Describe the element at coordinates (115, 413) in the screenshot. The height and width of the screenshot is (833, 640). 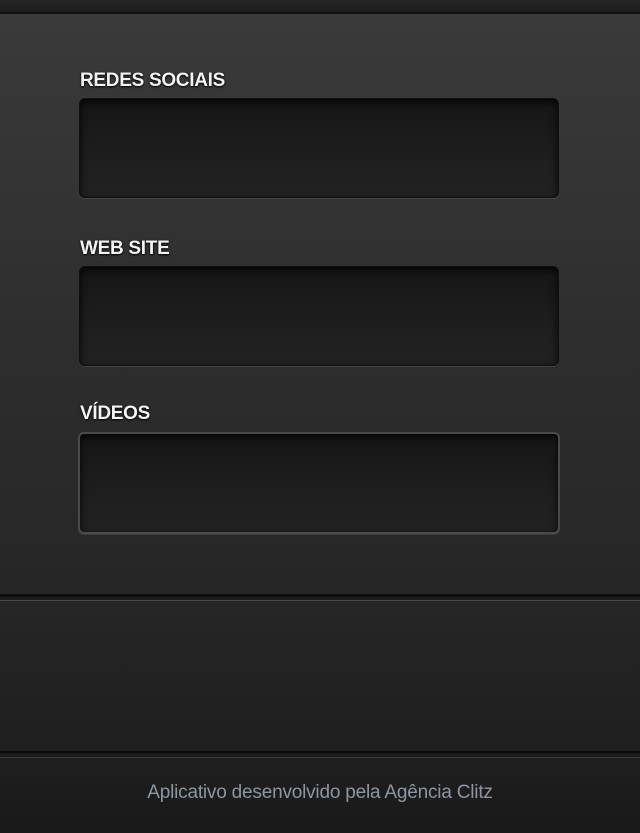
I see `section-label-videos: VÍDEOS` at that location.